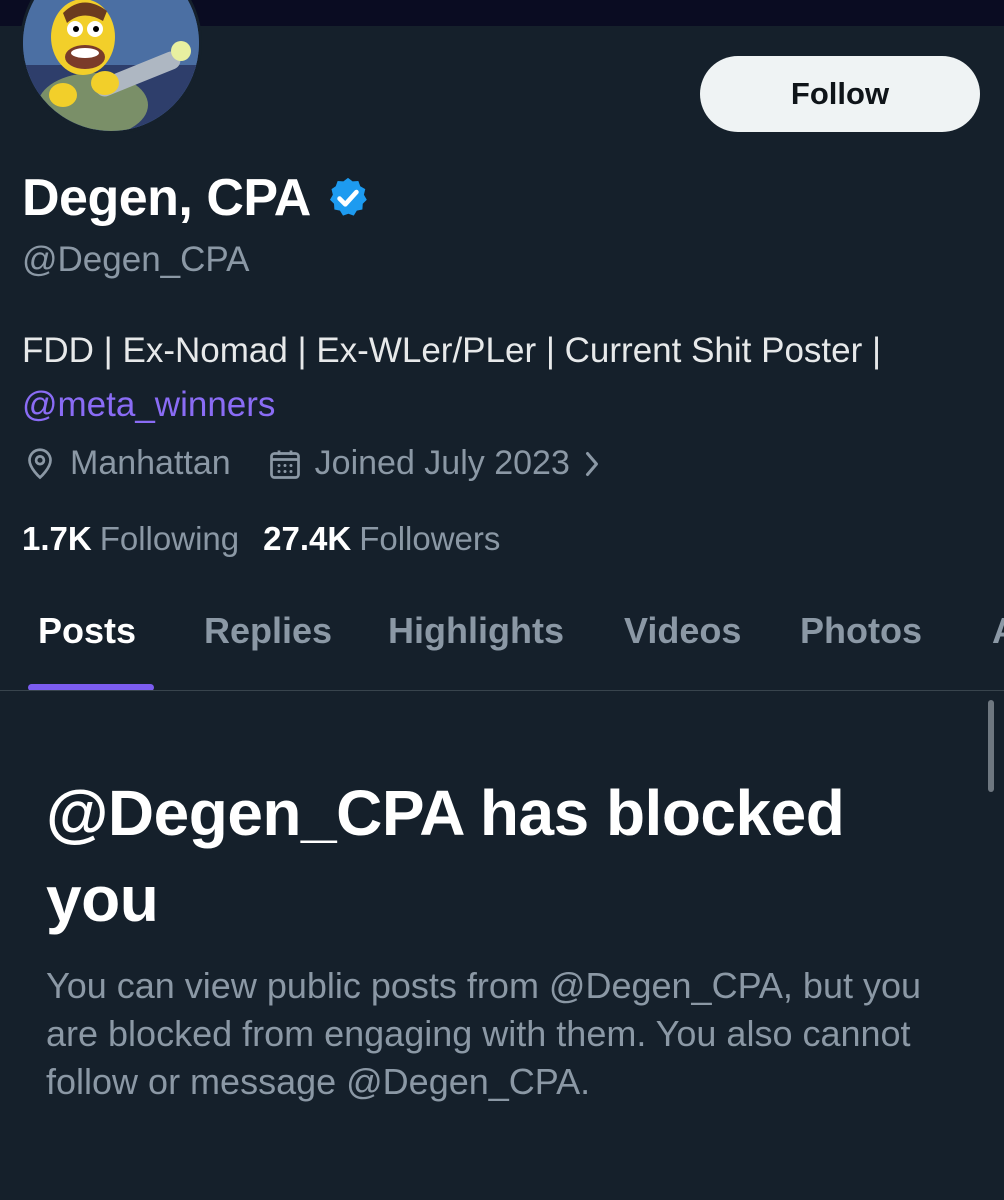 This screenshot has height=1200, width=1004. I want to click on display-name: Degen, CPA, so click(166, 198).